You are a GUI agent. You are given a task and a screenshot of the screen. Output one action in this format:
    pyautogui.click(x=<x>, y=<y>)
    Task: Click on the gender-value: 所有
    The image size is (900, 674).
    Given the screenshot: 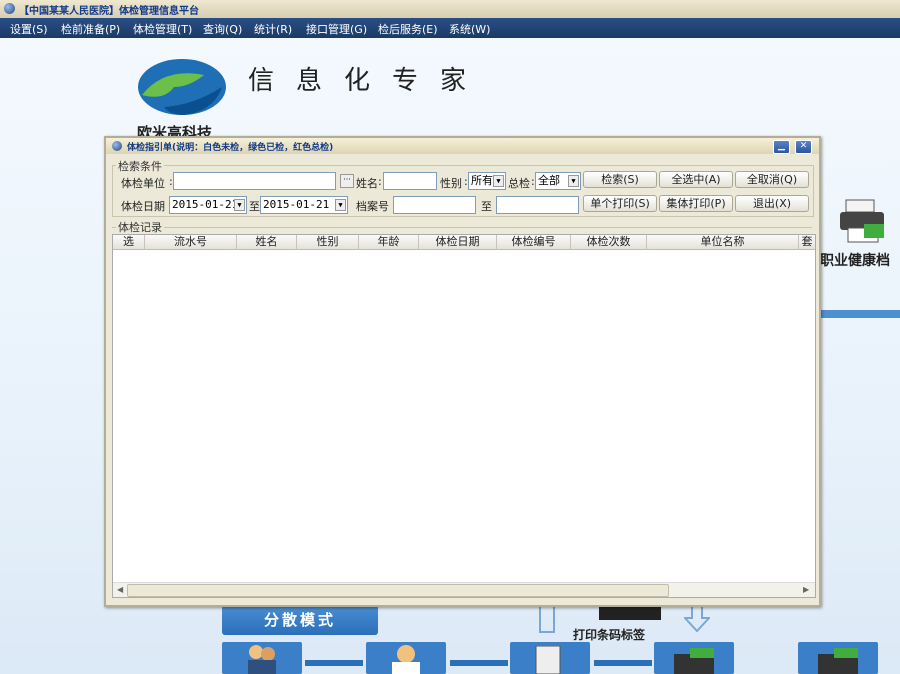 What is the action you would take?
    pyautogui.click(x=482, y=180)
    